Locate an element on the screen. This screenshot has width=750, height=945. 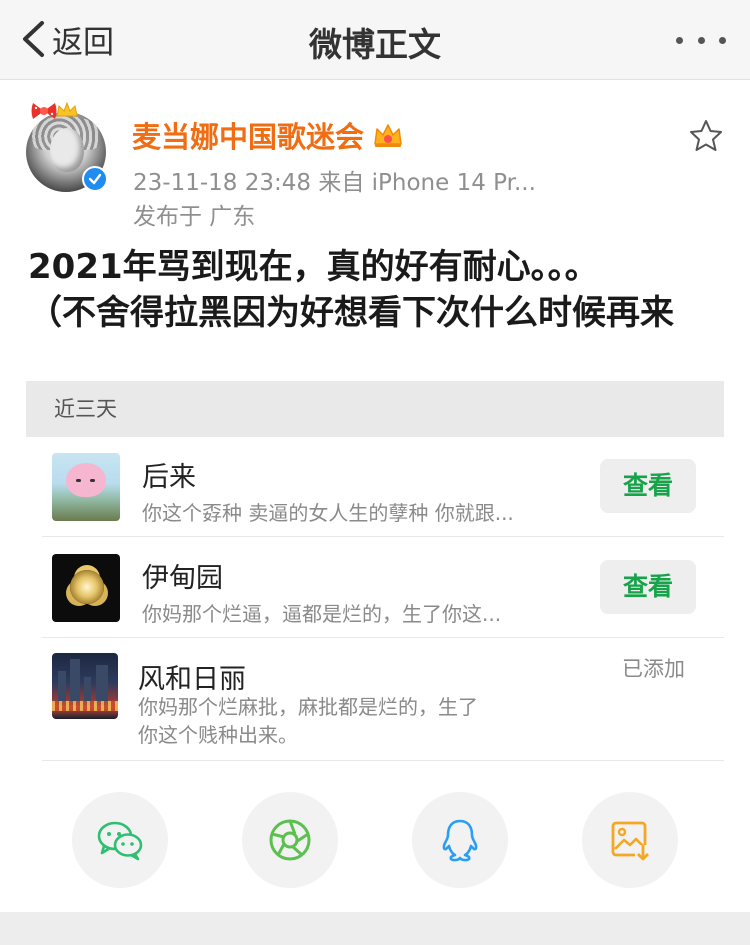
item-subtitle-line: 你这个贱种出来。 is located at coordinates (218, 735).